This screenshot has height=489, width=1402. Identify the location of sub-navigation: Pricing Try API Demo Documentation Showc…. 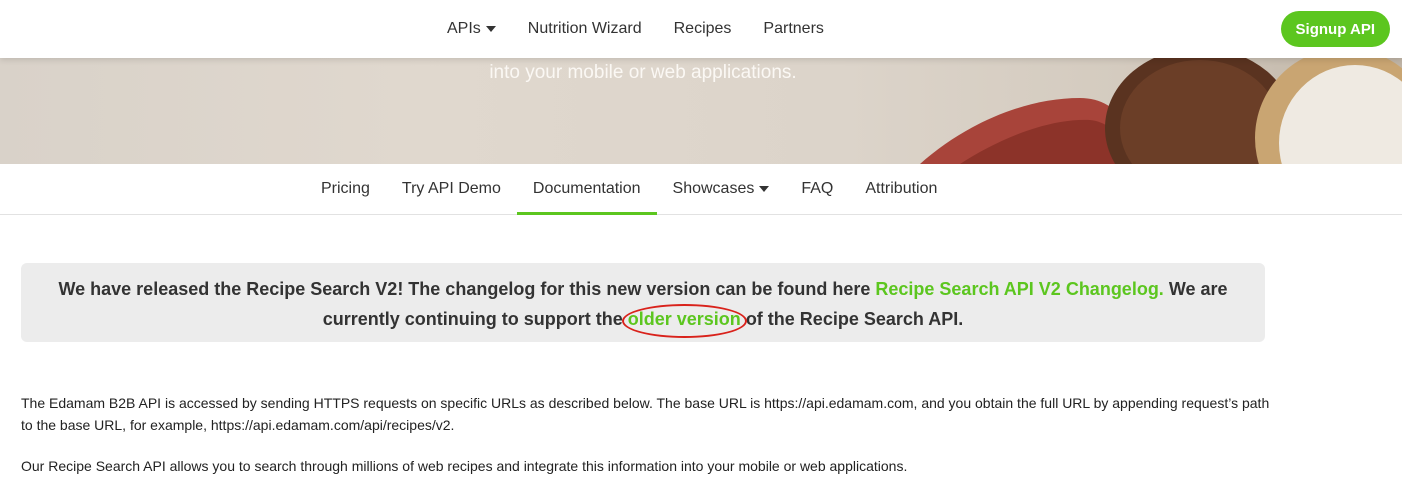
(701, 189).